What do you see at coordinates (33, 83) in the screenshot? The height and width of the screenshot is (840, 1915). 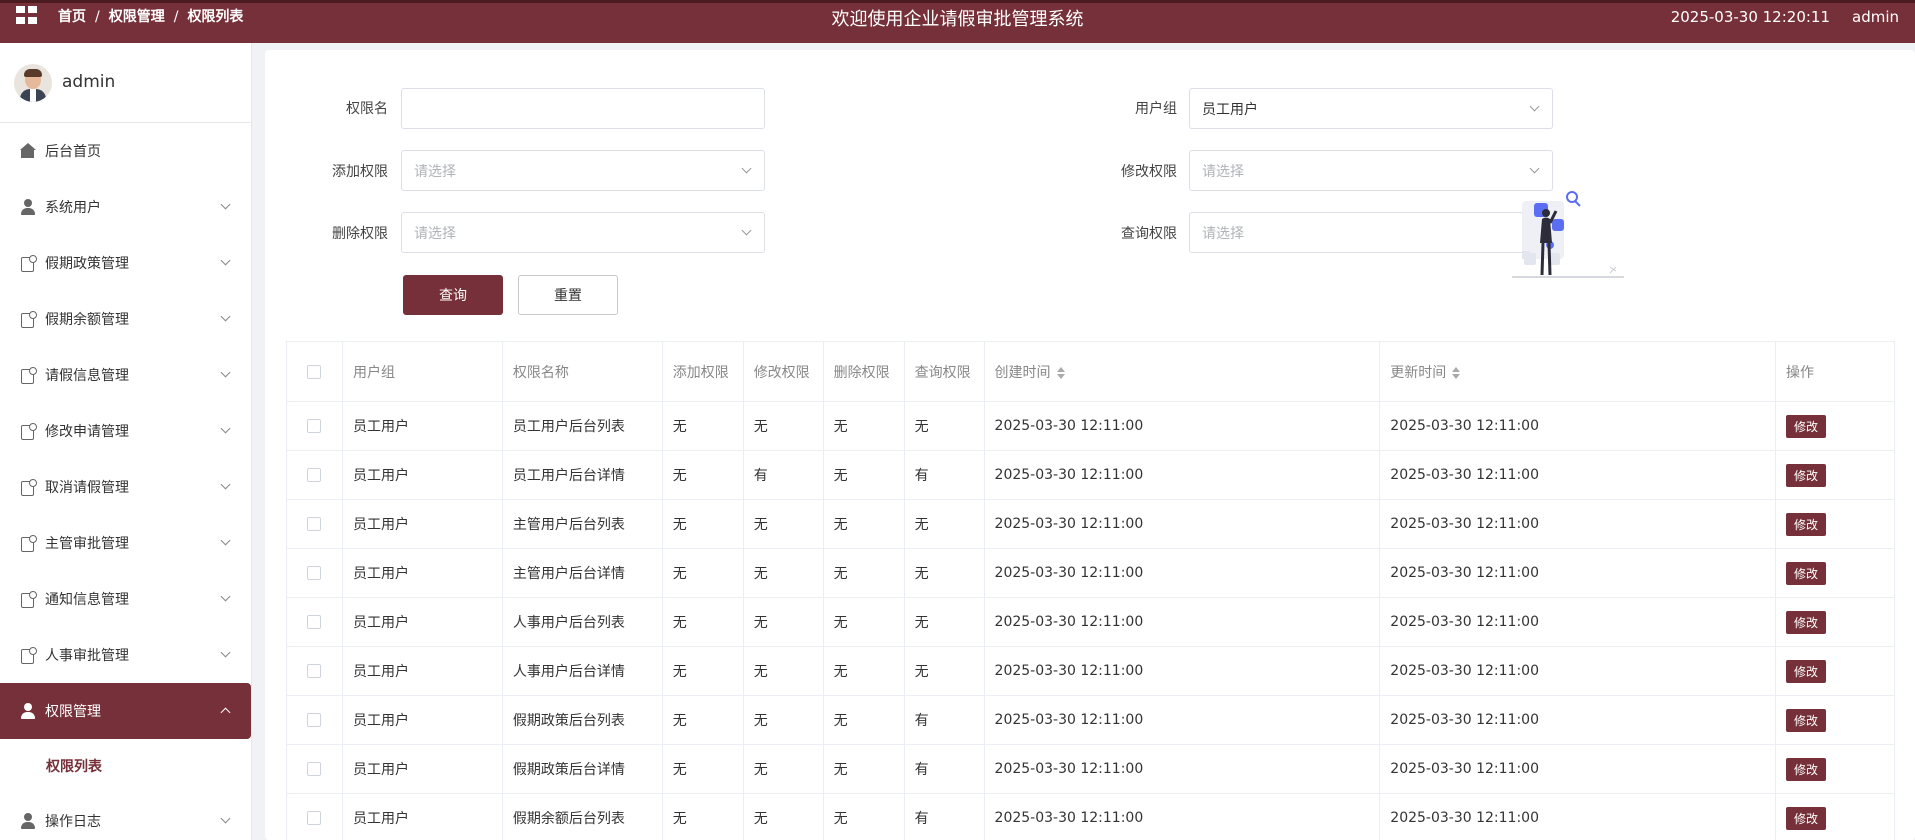 I see `avatar` at bounding box center [33, 83].